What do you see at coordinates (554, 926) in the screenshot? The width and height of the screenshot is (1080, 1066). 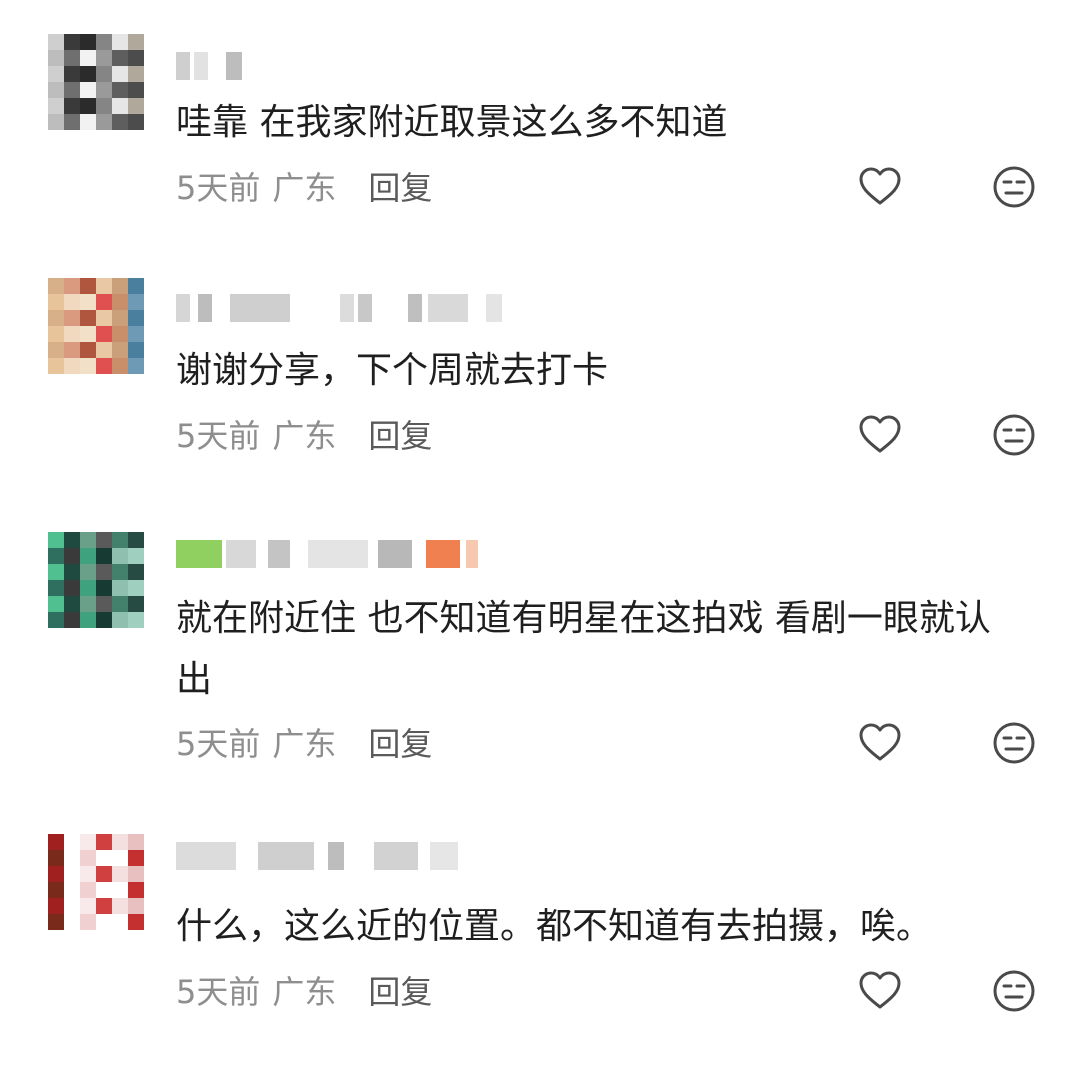 I see `comment-text: 什么，这么近的位置。都不知道有去拍摄，唉。` at bounding box center [554, 926].